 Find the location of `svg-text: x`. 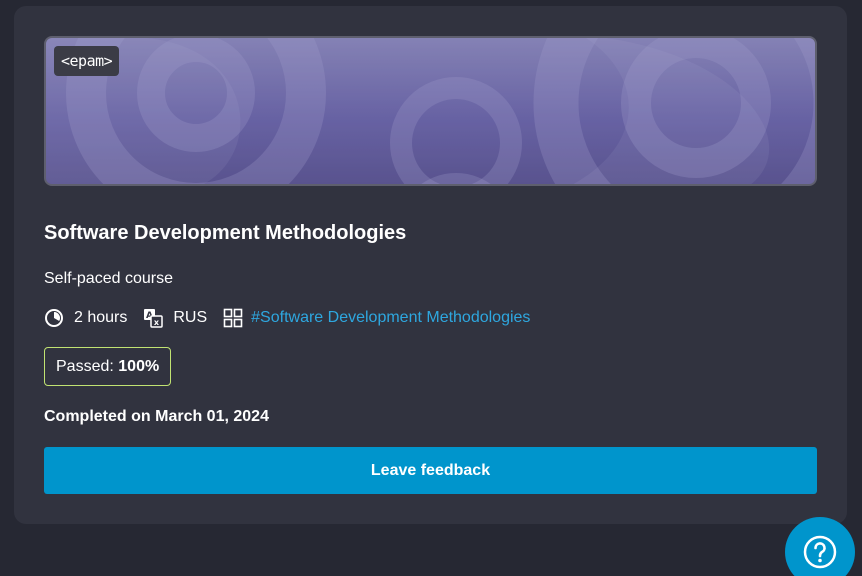

svg-text: x is located at coordinates (157, 322).